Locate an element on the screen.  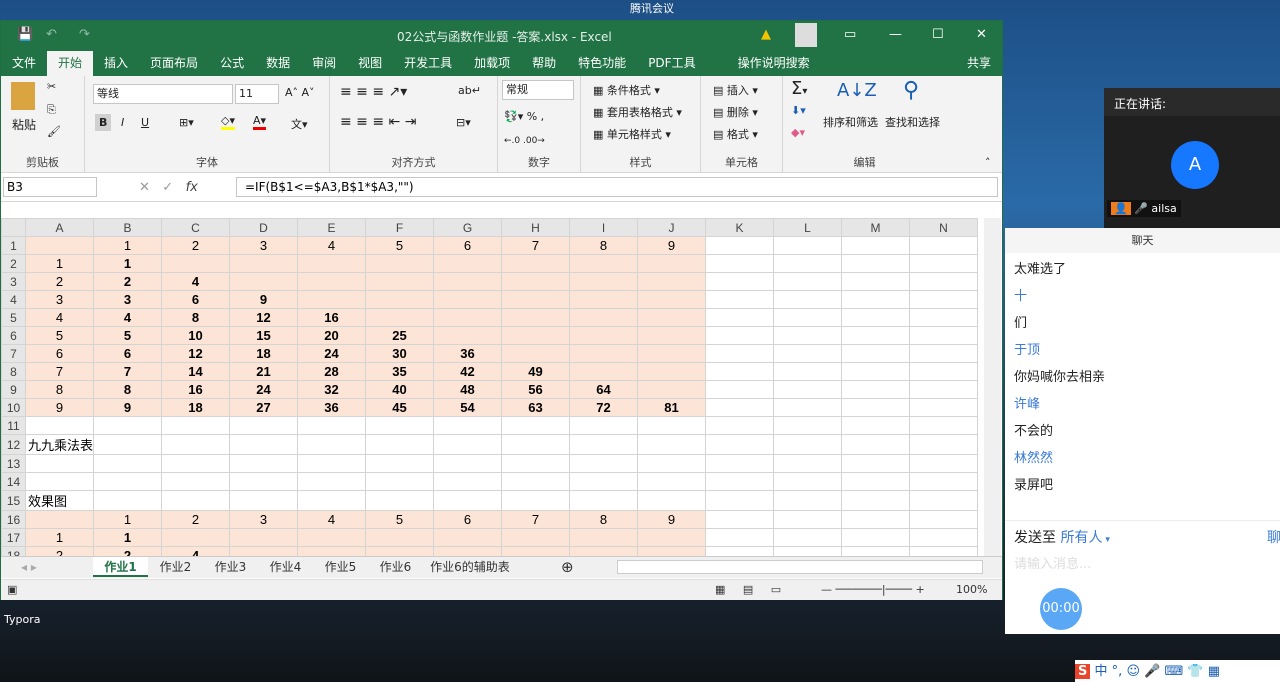
cell-H5 is located at coordinates (536, 317).